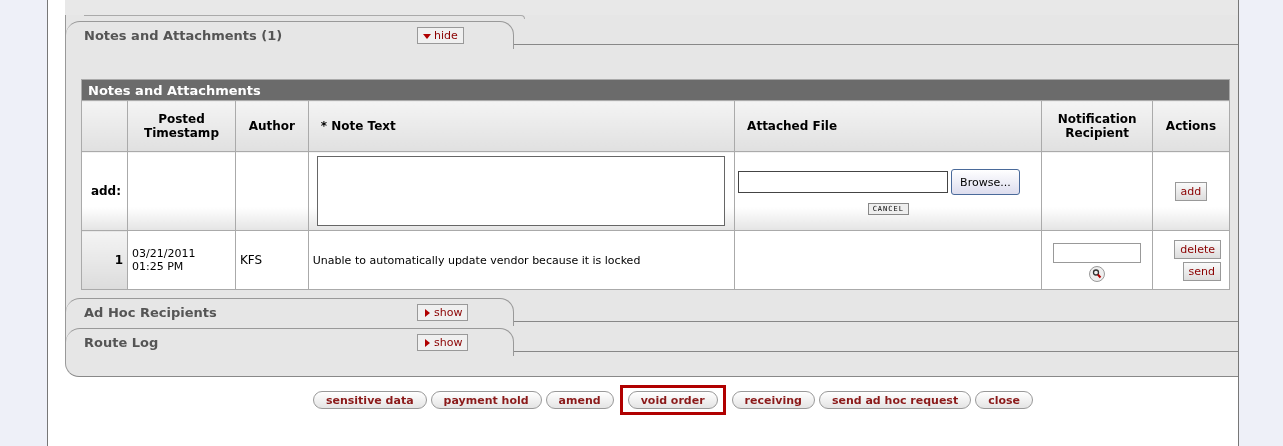  What do you see at coordinates (1191, 126) in the screenshot?
I see `column-header: Actions` at bounding box center [1191, 126].